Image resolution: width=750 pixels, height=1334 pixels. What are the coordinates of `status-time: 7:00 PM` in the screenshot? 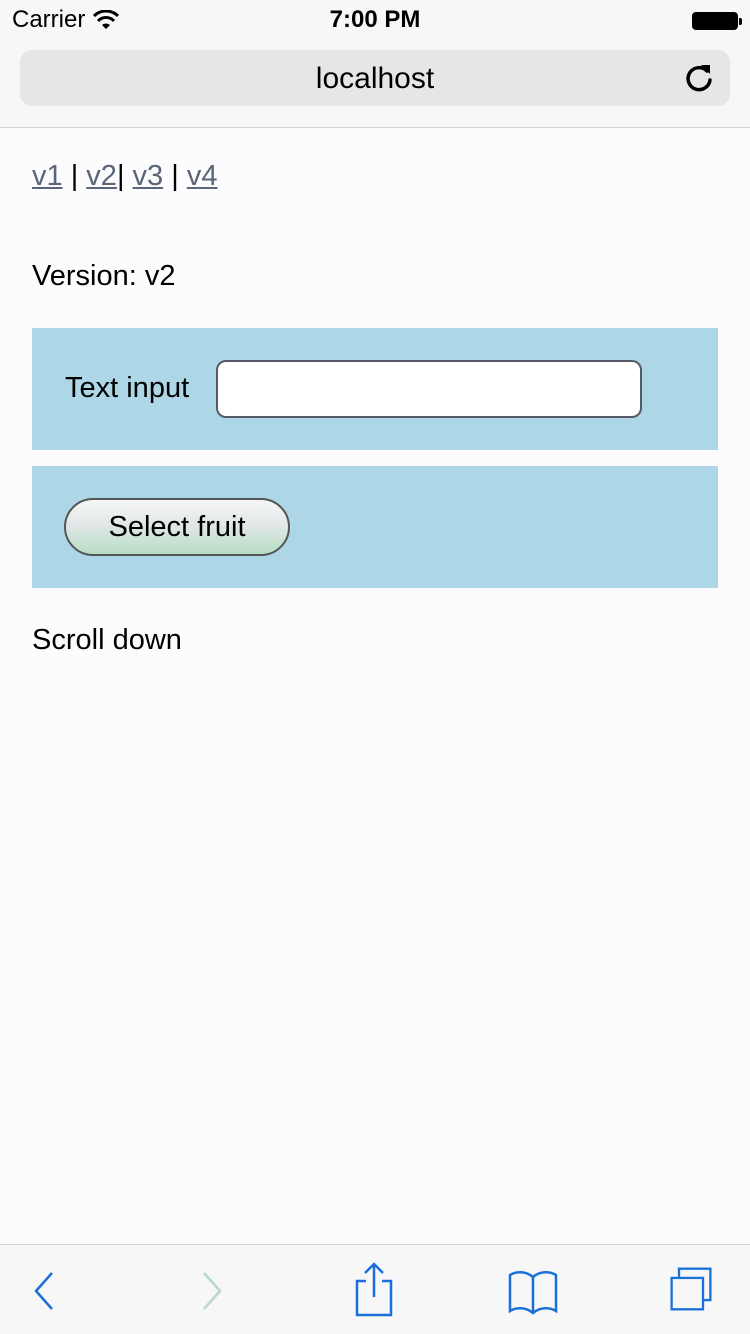 It's located at (375, 19).